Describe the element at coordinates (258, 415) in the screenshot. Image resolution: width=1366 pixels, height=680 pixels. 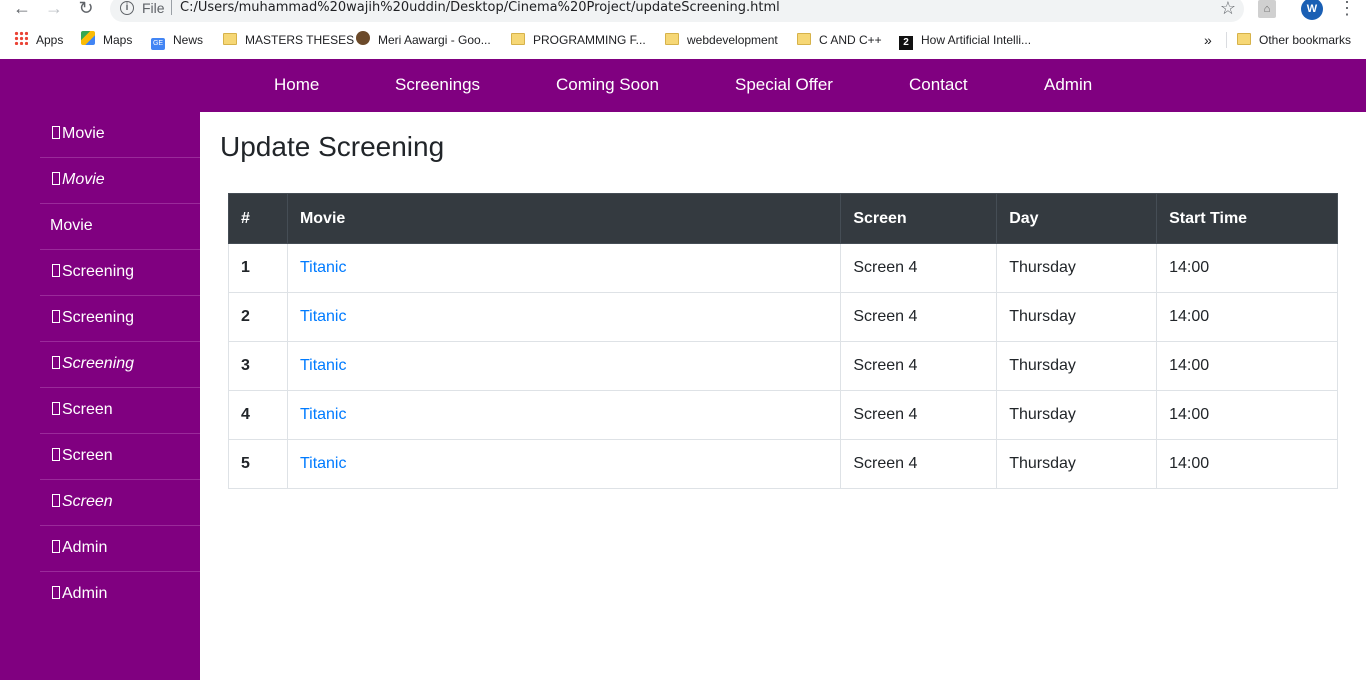
I see `row-number: 4` at that location.